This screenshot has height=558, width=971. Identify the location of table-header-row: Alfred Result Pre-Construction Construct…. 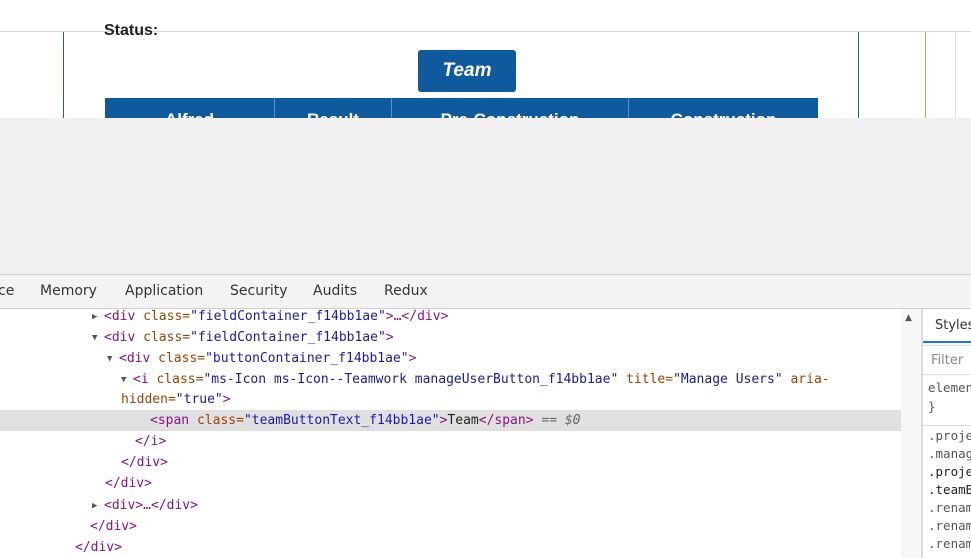
(461, 108).